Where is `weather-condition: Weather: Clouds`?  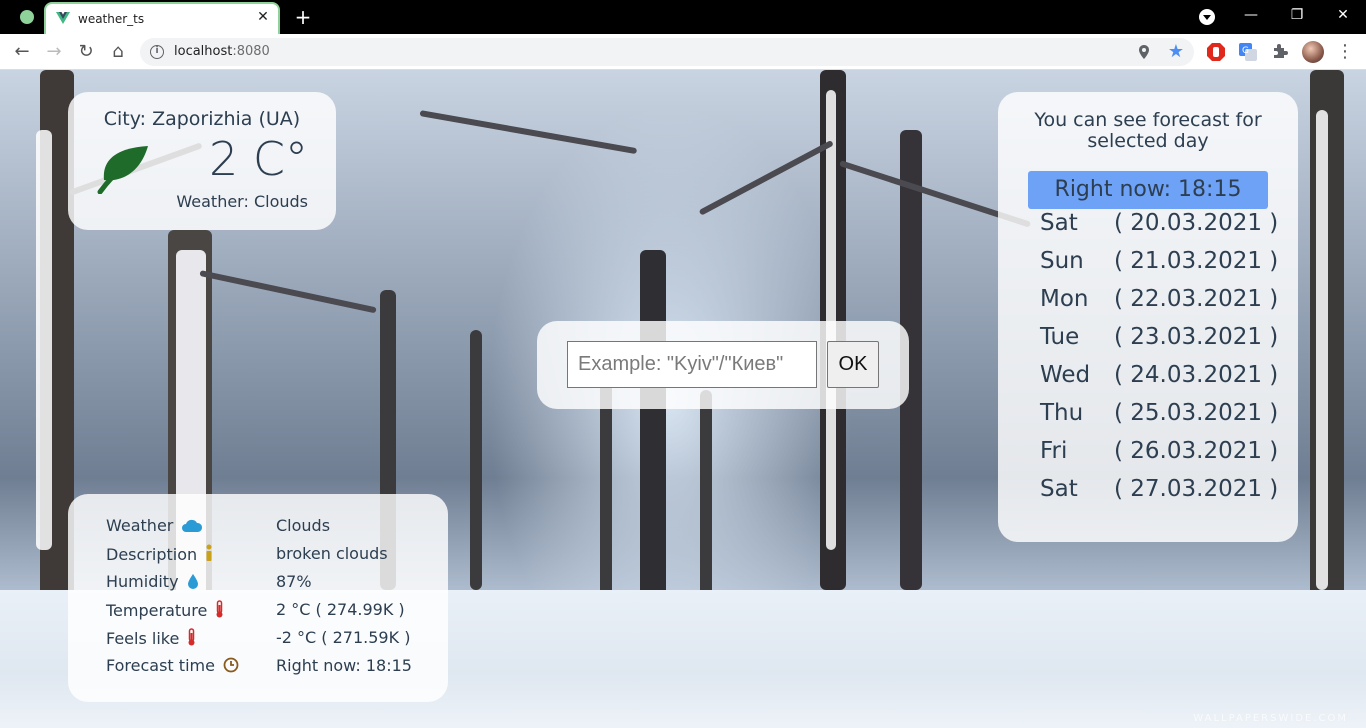 weather-condition: Weather: Clouds is located at coordinates (242, 201).